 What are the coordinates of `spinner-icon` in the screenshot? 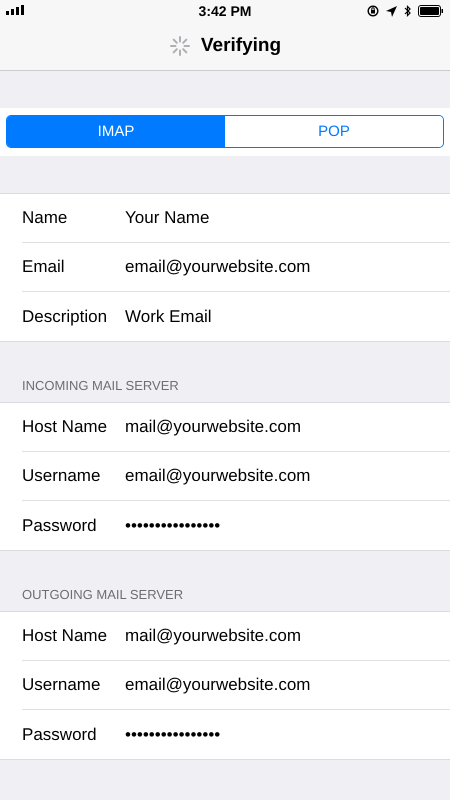 It's located at (179, 46).